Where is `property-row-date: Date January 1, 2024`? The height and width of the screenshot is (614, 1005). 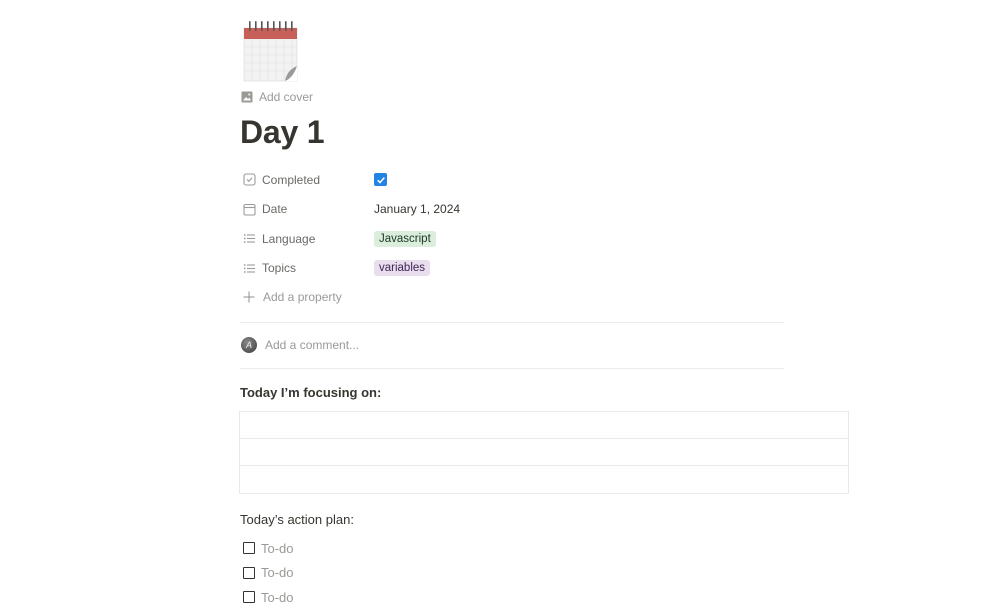 property-row-date: Date January 1, 2024 is located at coordinates (510, 210).